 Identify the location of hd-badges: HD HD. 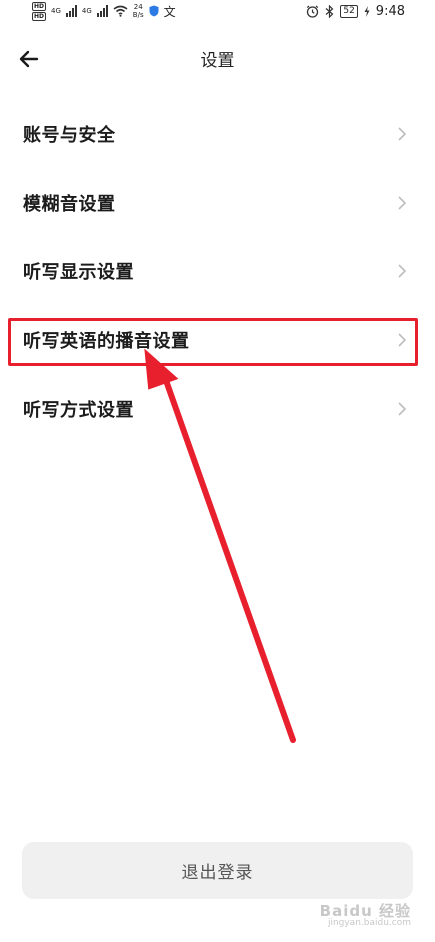
(39, 11).